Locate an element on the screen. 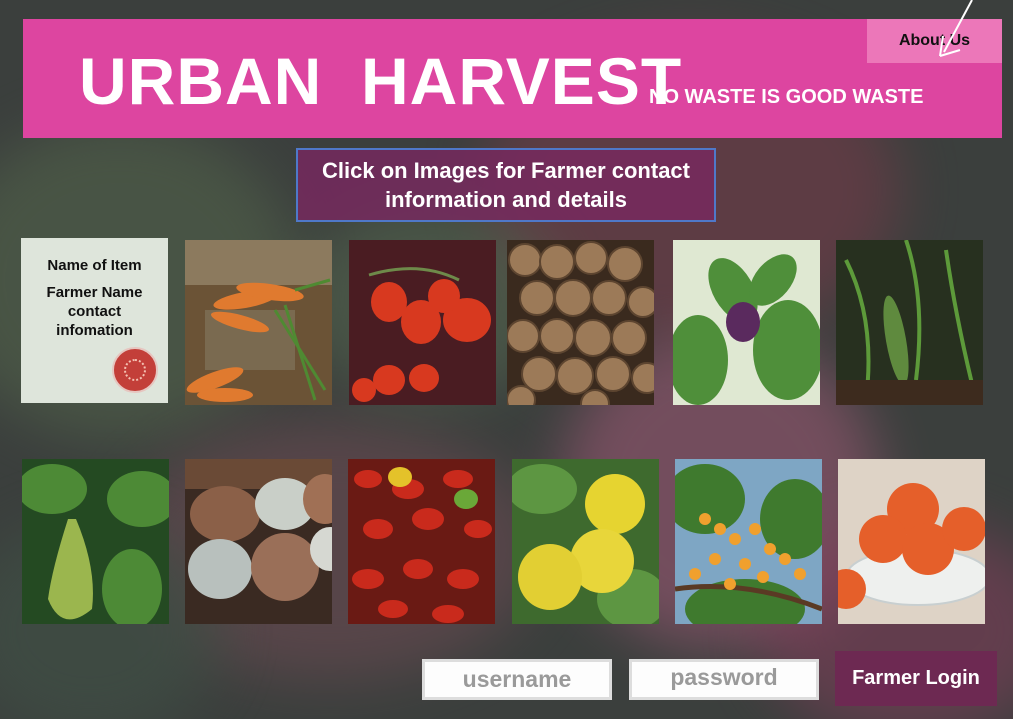  product-tile-persimmons is located at coordinates (911, 541).